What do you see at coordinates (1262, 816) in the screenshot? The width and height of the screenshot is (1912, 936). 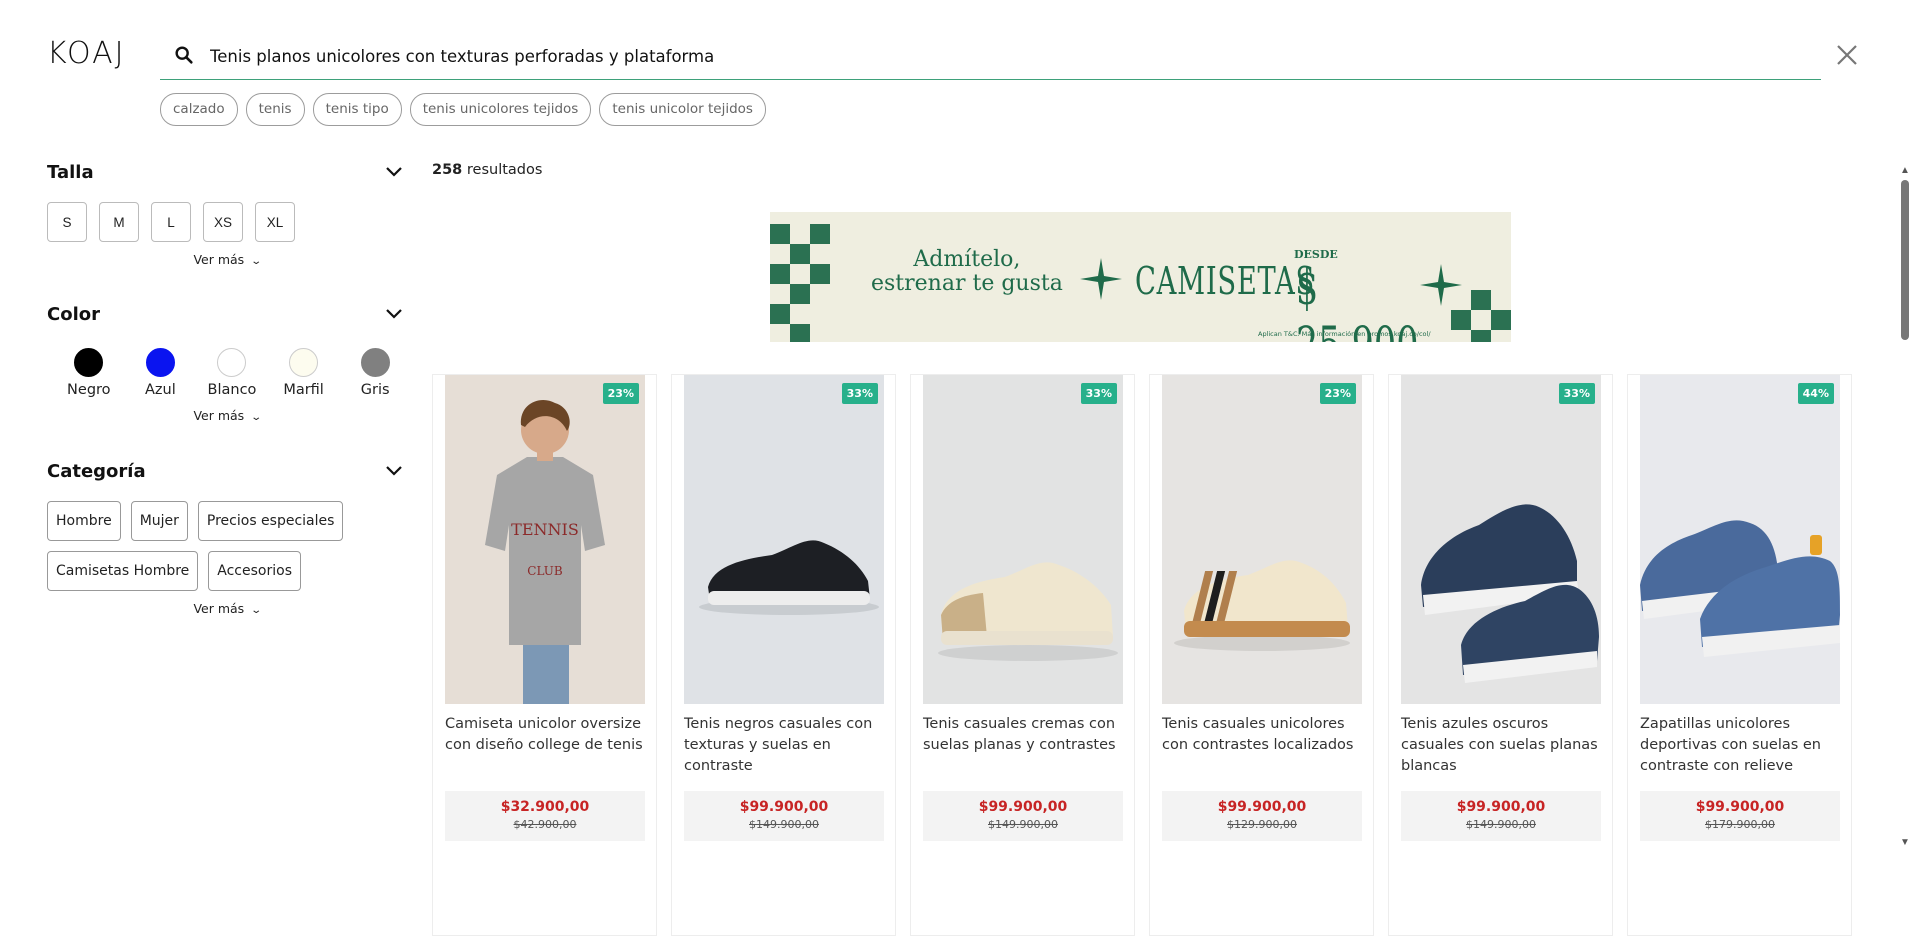 I see `price-box: $99.900,00 $129.900,00` at bounding box center [1262, 816].